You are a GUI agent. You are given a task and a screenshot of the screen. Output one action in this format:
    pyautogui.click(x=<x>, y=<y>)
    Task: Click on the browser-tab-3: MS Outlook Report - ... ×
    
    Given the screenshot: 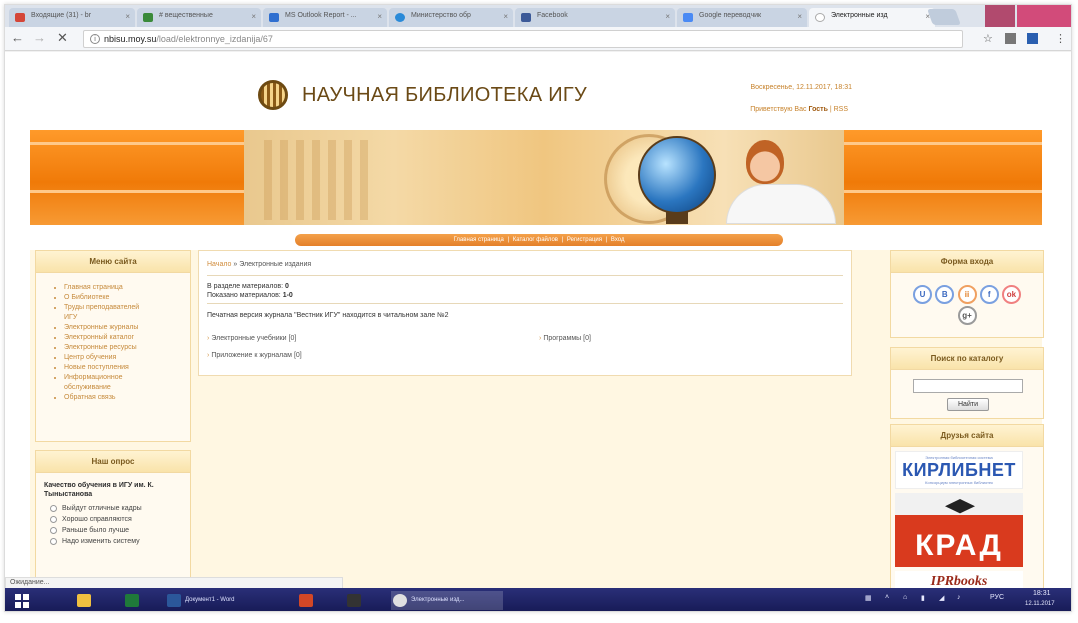 What is the action you would take?
    pyautogui.click(x=325, y=17)
    